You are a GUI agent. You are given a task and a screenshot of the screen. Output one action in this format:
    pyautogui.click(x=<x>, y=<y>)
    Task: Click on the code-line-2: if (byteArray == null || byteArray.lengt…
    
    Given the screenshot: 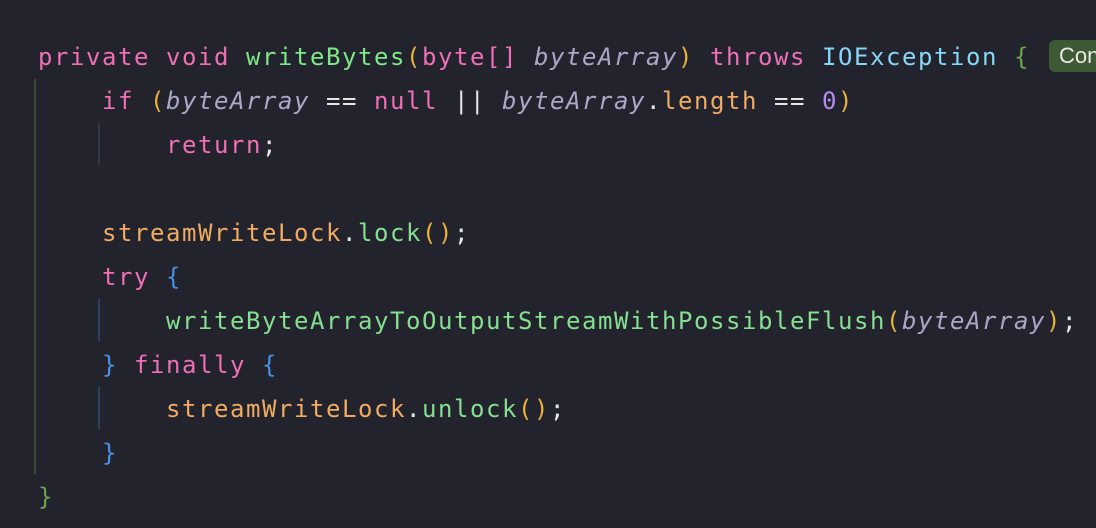 What is the action you would take?
    pyautogui.click(x=558, y=101)
    